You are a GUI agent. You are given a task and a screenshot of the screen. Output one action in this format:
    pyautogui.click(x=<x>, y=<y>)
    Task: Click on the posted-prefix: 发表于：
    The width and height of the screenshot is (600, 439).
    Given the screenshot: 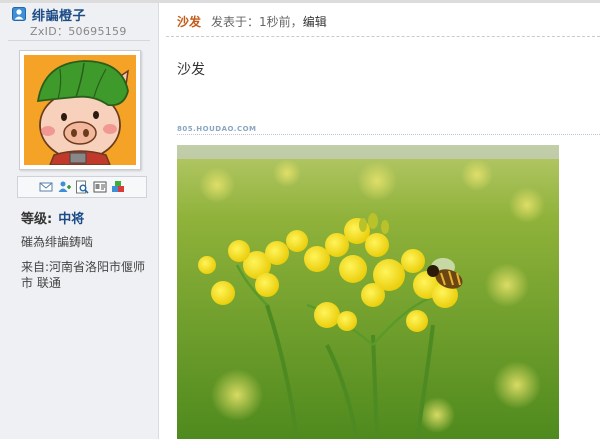 What is the action you would take?
    pyautogui.click(x=235, y=22)
    